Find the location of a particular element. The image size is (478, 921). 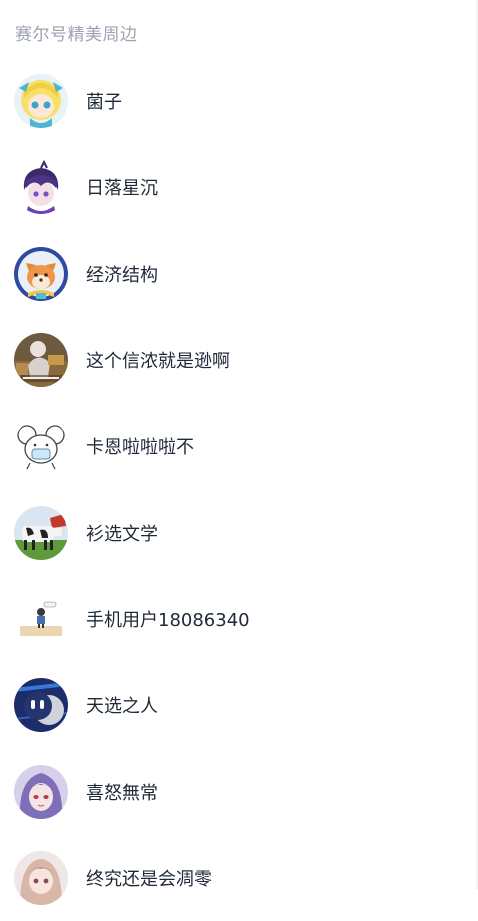

member-name: 天选之人 is located at coordinates (122, 707).